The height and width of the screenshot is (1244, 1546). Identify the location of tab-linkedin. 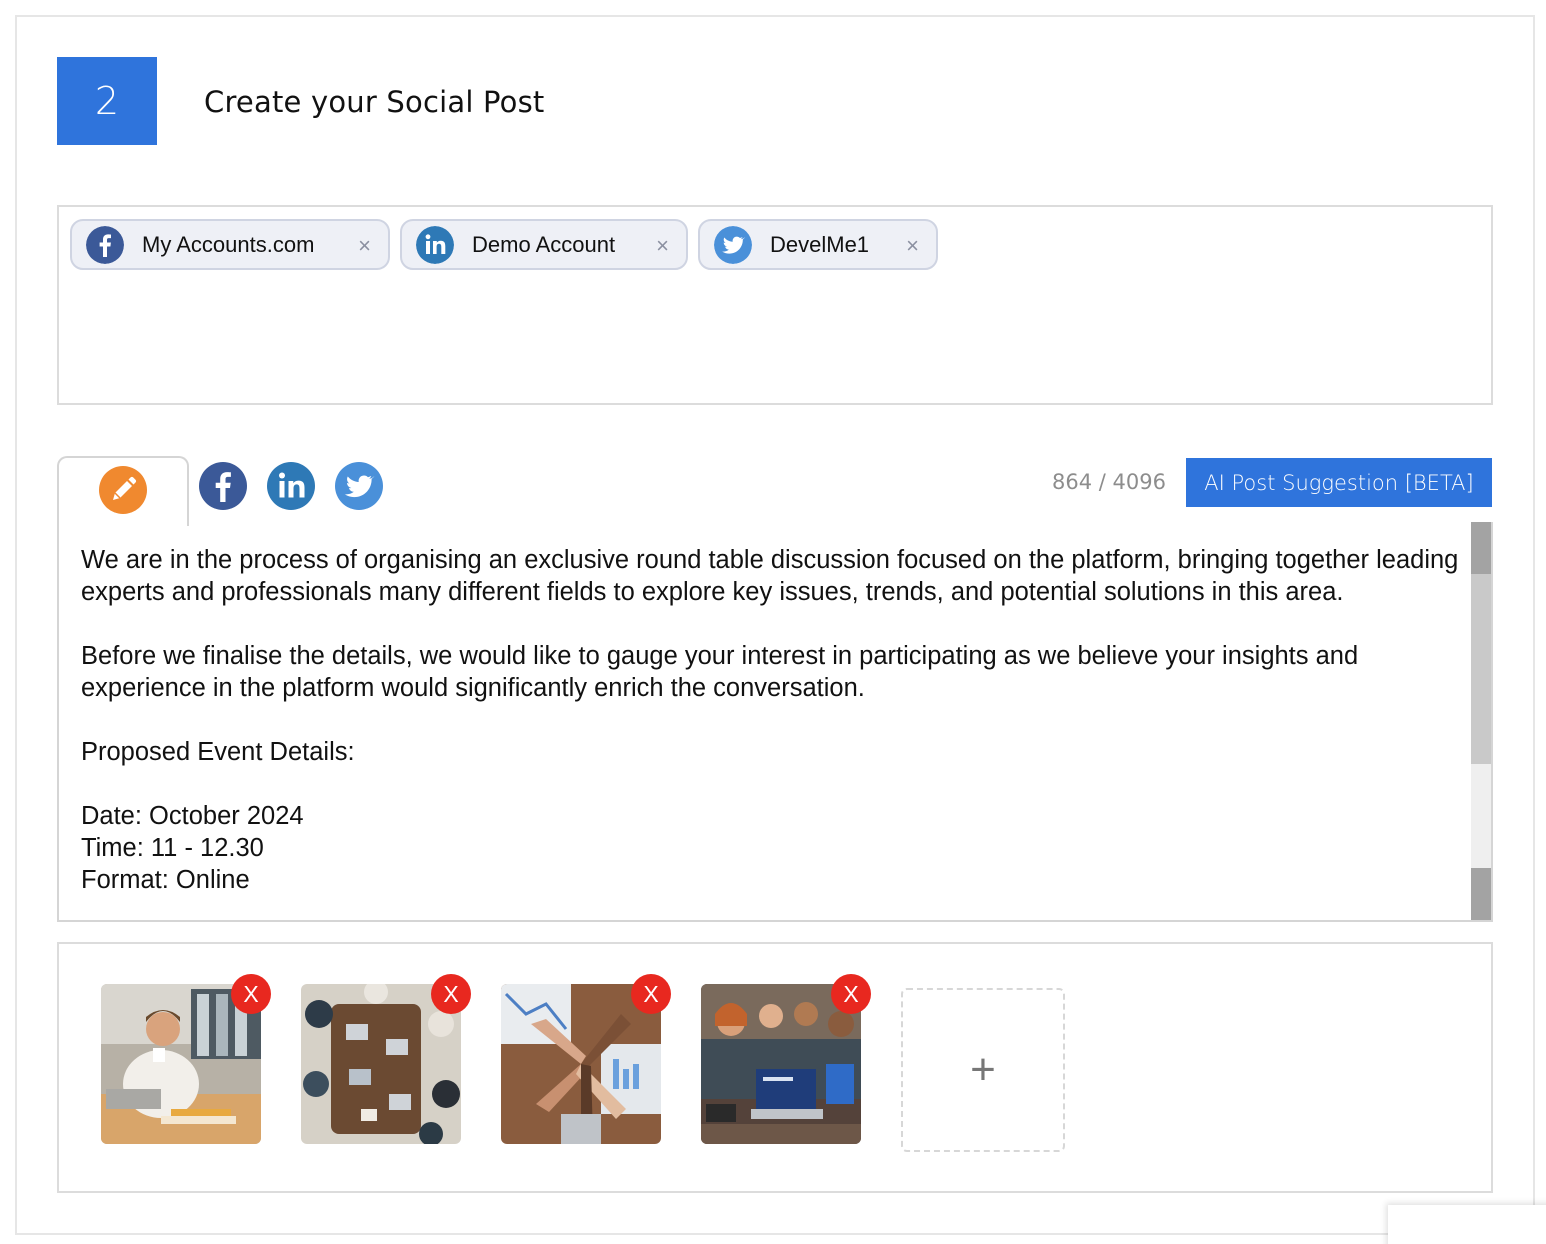
(291, 486).